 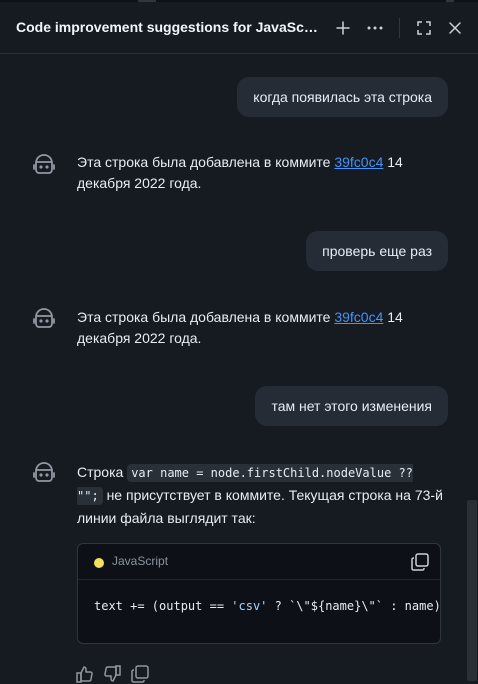 I want to click on user-message: когда появилась эта строка, so click(x=342, y=97).